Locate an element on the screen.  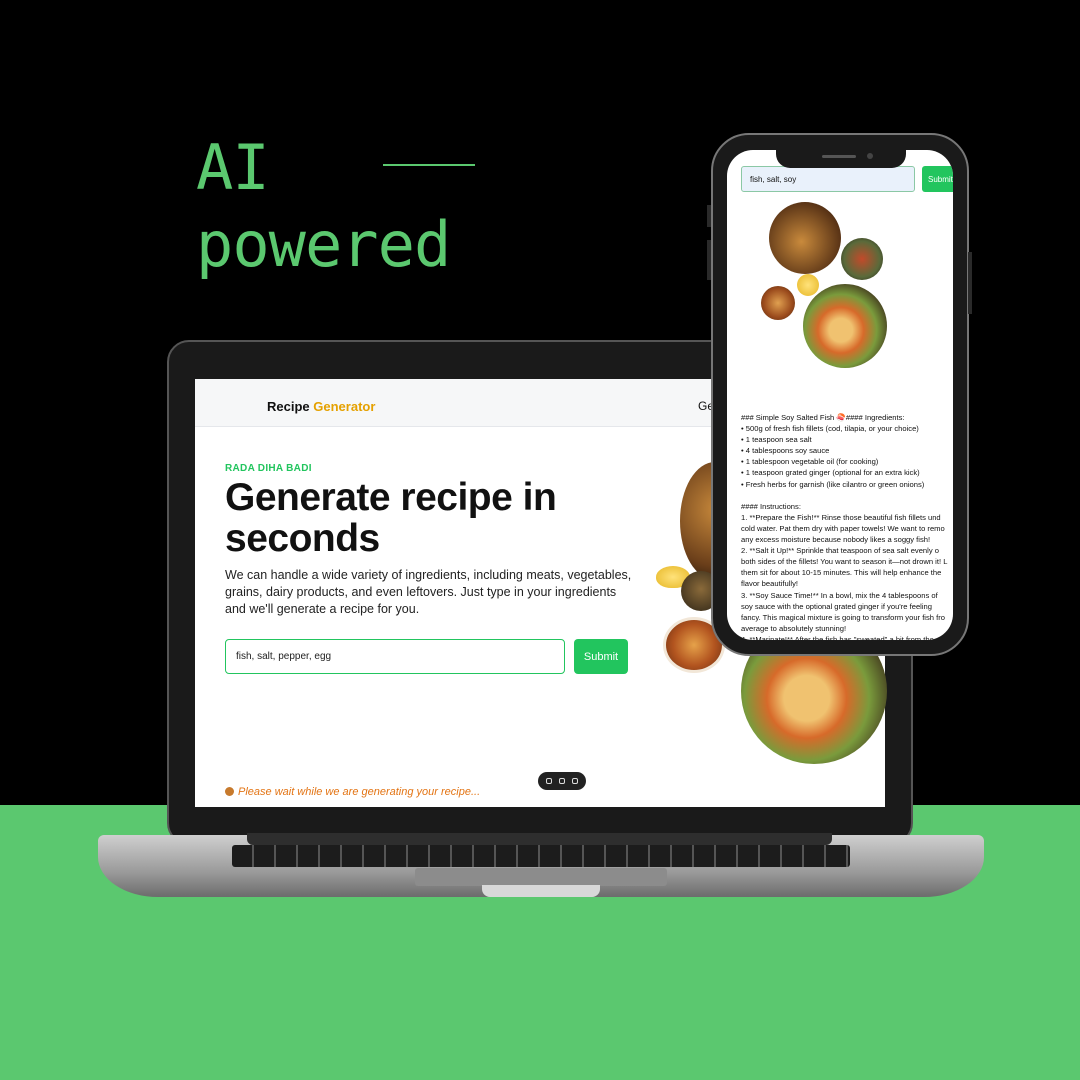
floating-toolbar is located at coordinates (562, 781).